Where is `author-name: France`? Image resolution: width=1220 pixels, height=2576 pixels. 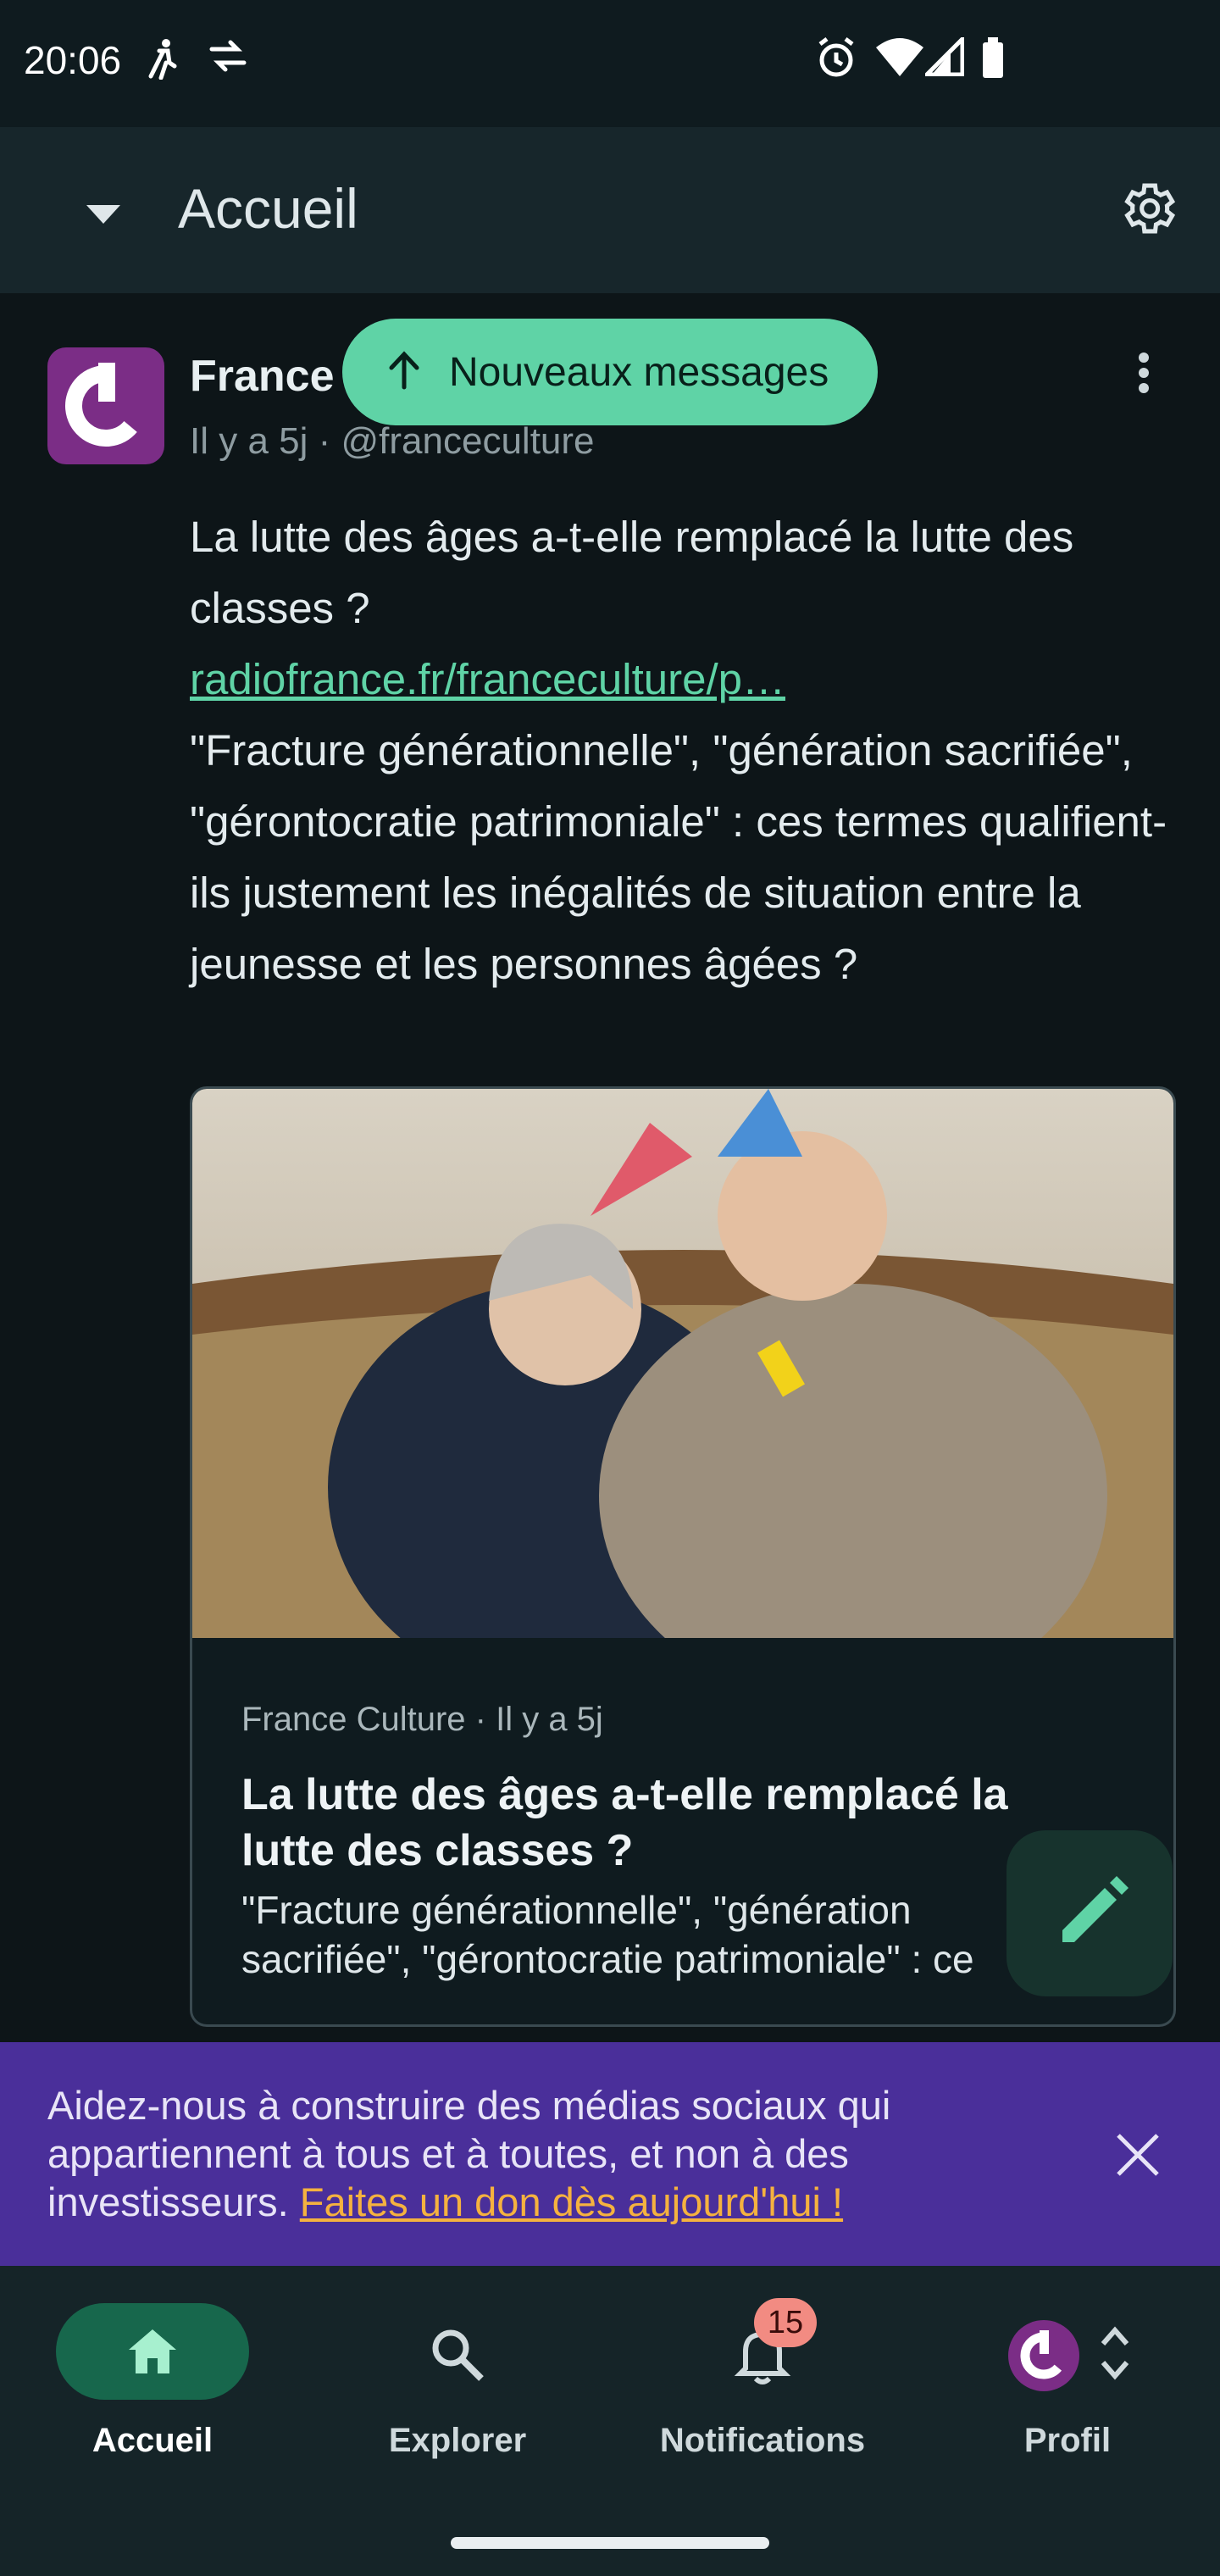
author-name: France is located at coordinates (262, 376).